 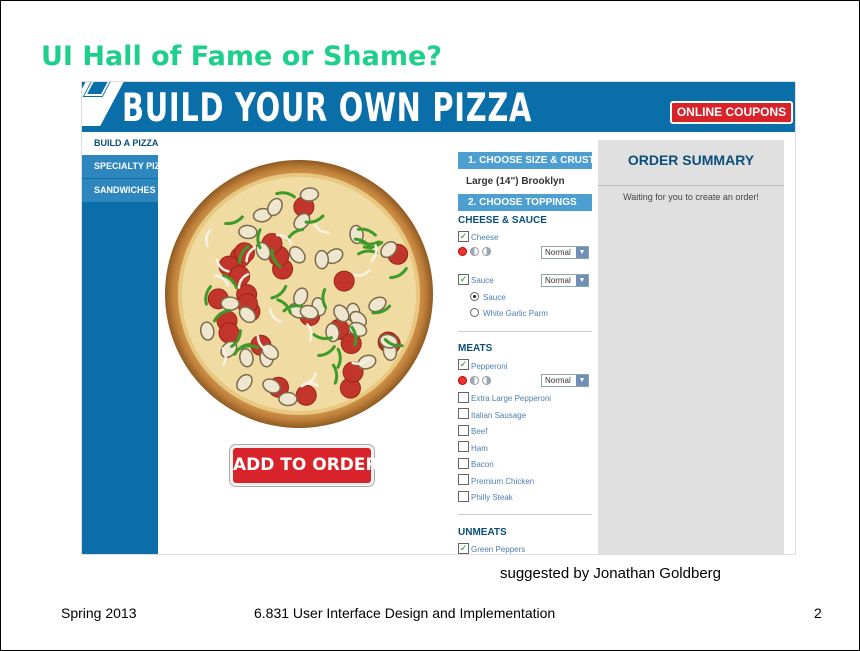 What do you see at coordinates (558, 380) in the screenshot?
I see `pepperoni-amount-value: Normal` at bounding box center [558, 380].